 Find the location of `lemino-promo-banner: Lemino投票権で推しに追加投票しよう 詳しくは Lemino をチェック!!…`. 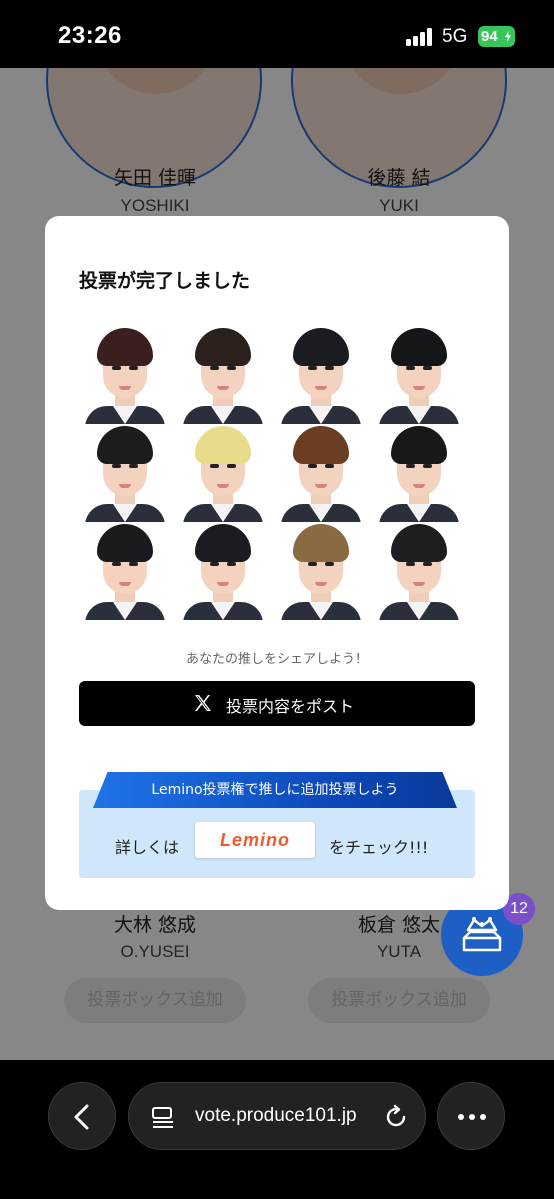

lemino-promo-banner: Lemino投票権で推しに追加投票しよう 詳しくは Lemino をチェック!!… is located at coordinates (277, 825).